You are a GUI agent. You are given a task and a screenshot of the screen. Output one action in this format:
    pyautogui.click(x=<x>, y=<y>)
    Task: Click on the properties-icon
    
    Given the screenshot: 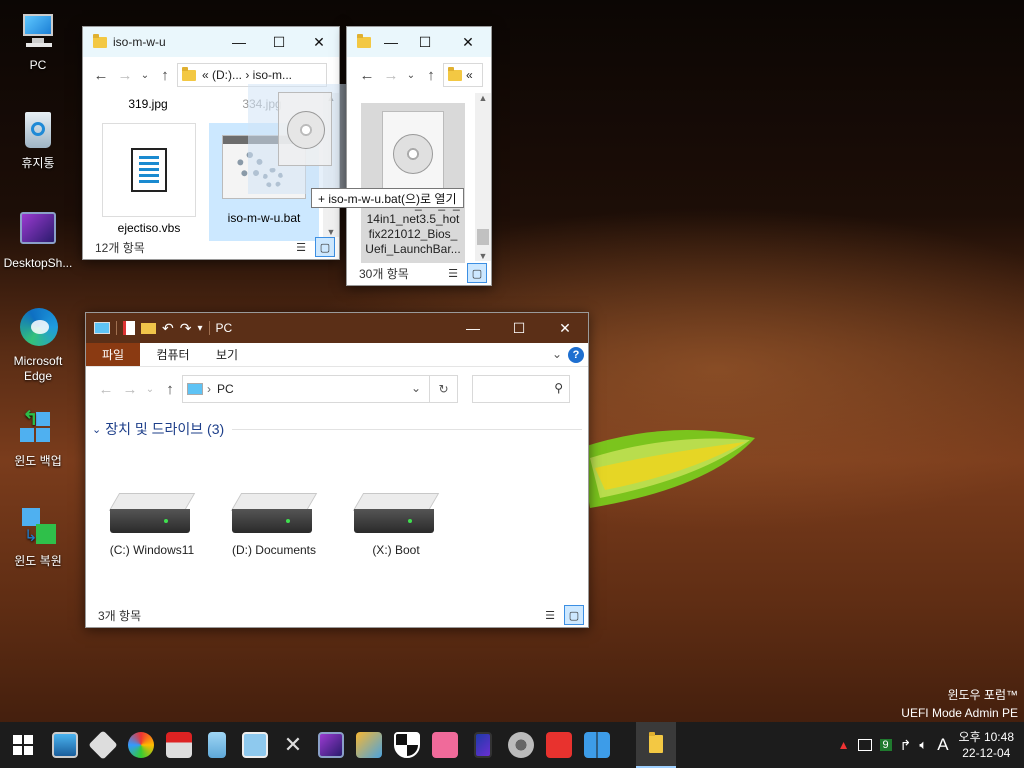 What is the action you would take?
    pyautogui.click(x=129, y=328)
    